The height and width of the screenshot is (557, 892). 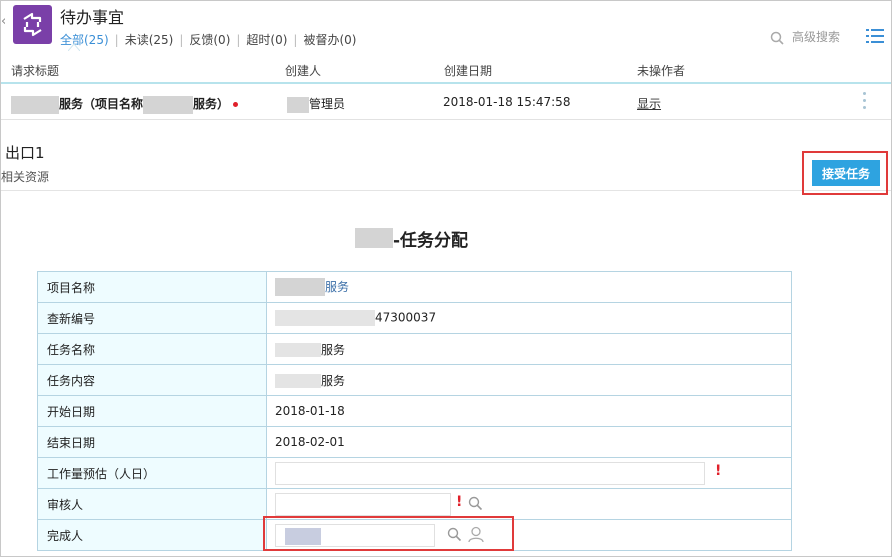 What do you see at coordinates (125, 104) in the screenshot?
I see `row-title: 服务（项目名称 服务）` at bounding box center [125, 104].